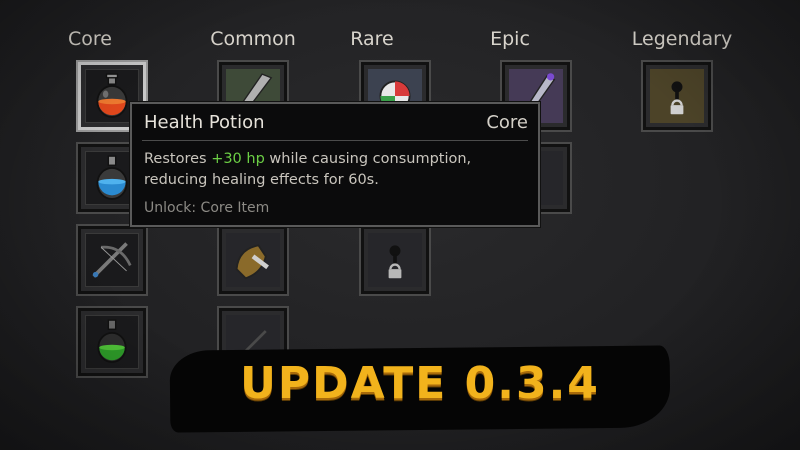 The image size is (800, 450). What do you see at coordinates (204, 122) in the screenshot?
I see `tooltip-title: Health Potion` at bounding box center [204, 122].